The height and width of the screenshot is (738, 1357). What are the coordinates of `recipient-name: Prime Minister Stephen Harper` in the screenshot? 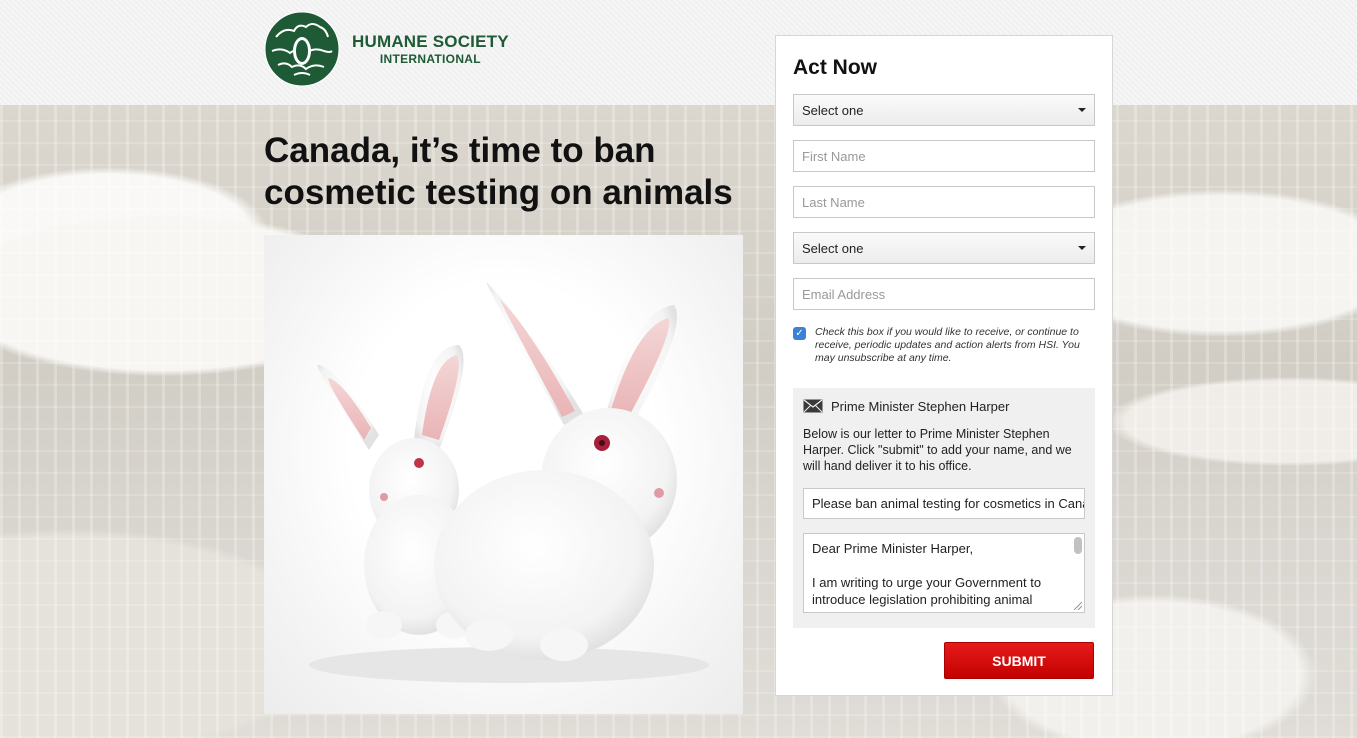 It's located at (920, 406).